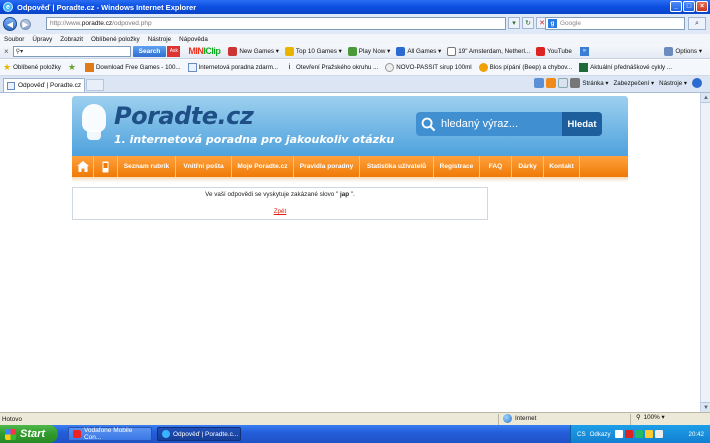 This screenshot has width=710, height=443. What do you see at coordinates (6, 51) in the screenshot?
I see `close-toolbar-icon: ×` at bounding box center [6, 51].